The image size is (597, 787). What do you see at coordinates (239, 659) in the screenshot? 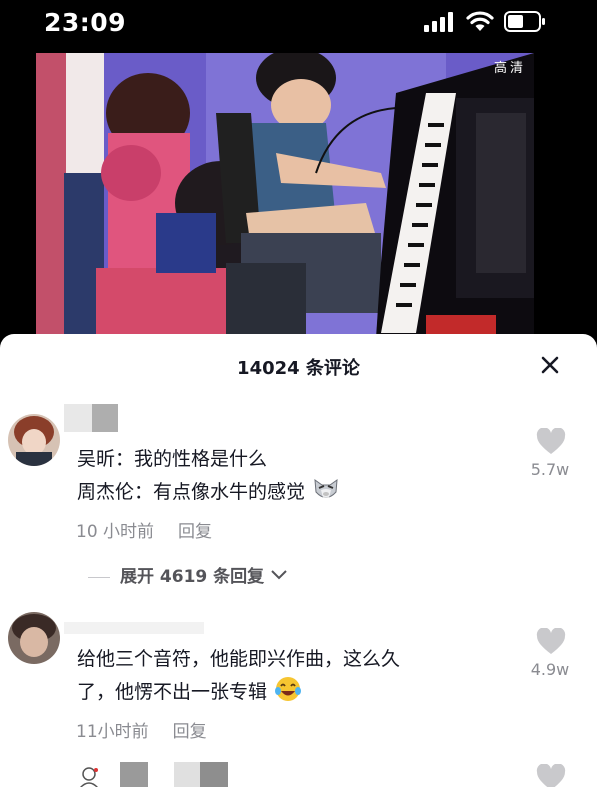
I see `comment-line: 给他三个音符，他能即兴作曲，这么久` at bounding box center [239, 659].